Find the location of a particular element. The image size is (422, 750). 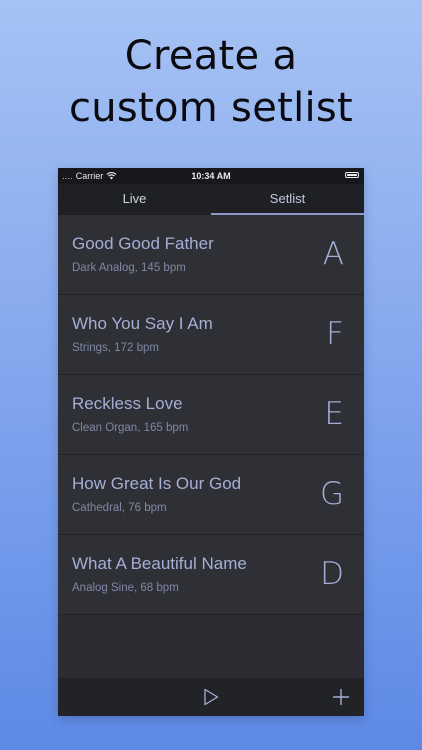

tab-setlist: Setlist is located at coordinates (287, 199).